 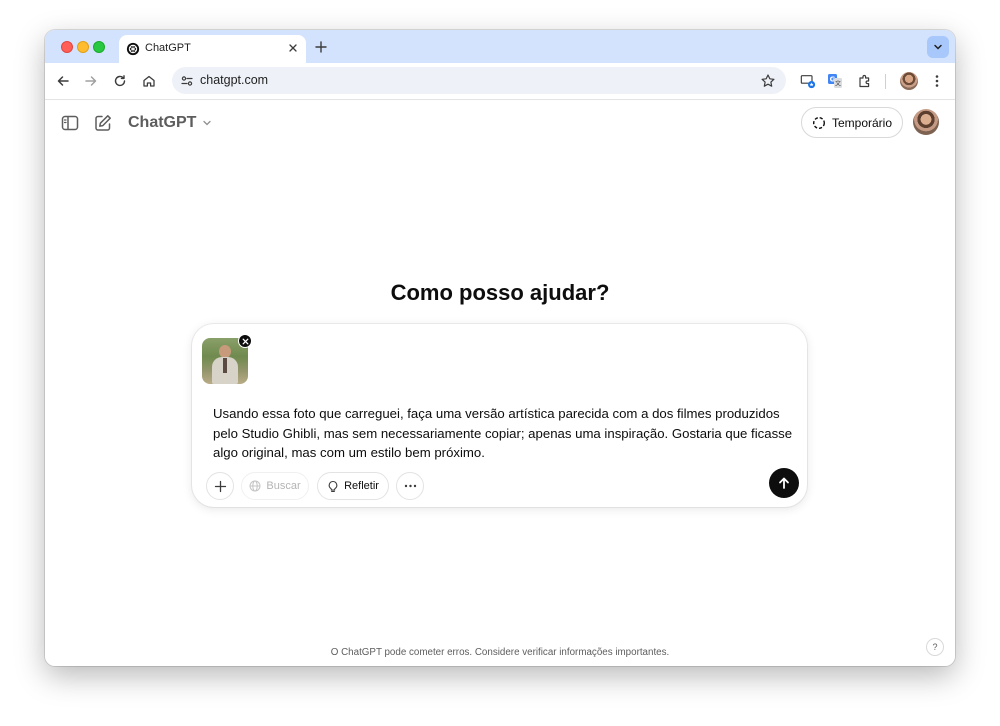 I want to click on plus-icon, so click(x=220, y=486).